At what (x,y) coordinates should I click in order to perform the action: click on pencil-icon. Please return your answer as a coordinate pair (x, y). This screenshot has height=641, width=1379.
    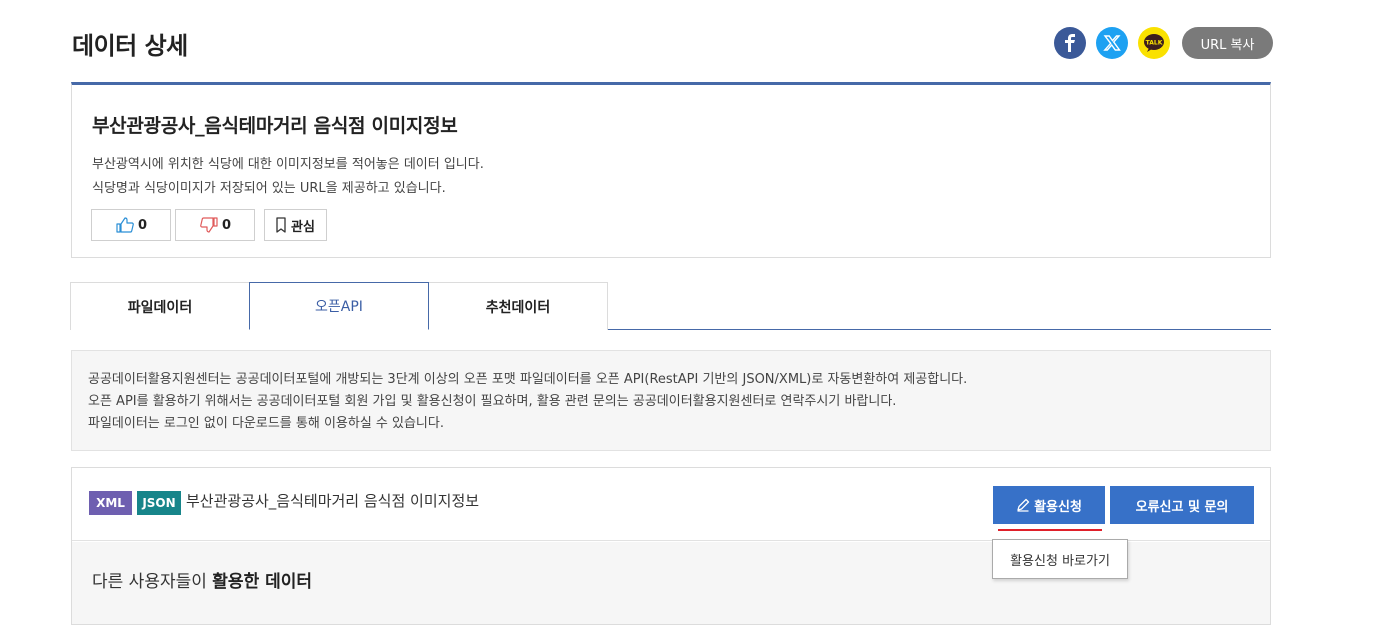
    Looking at the image, I should click on (1023, 505).